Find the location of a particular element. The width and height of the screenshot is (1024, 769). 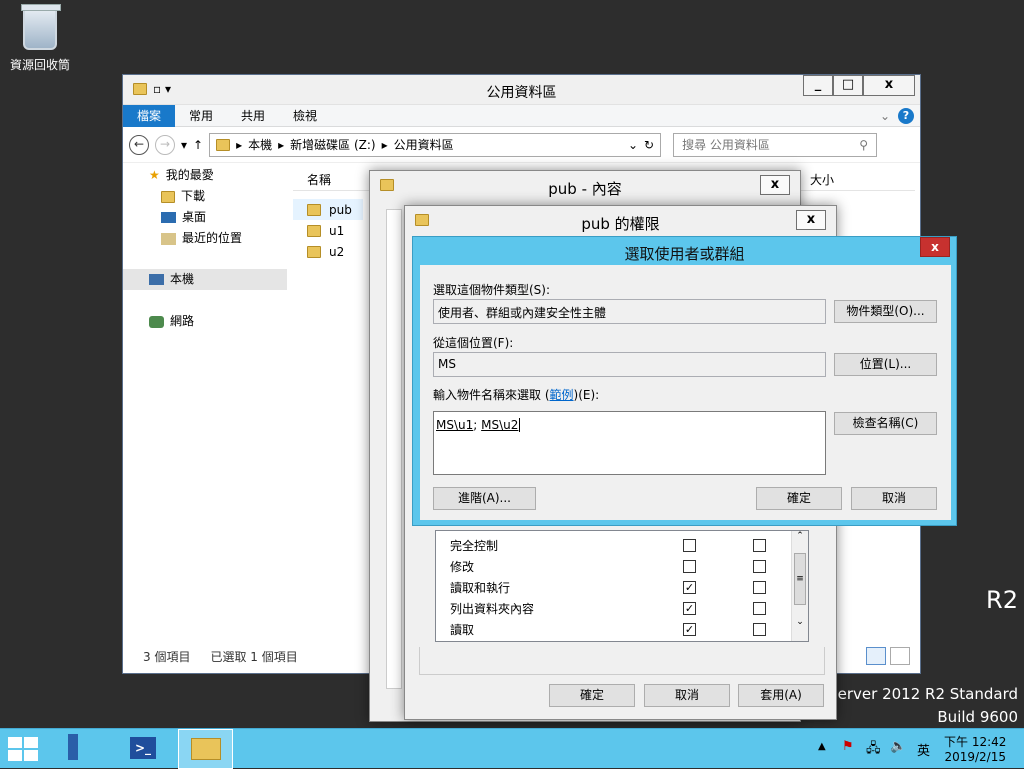

maximize-button: □ is located at coordinates (848, 85).